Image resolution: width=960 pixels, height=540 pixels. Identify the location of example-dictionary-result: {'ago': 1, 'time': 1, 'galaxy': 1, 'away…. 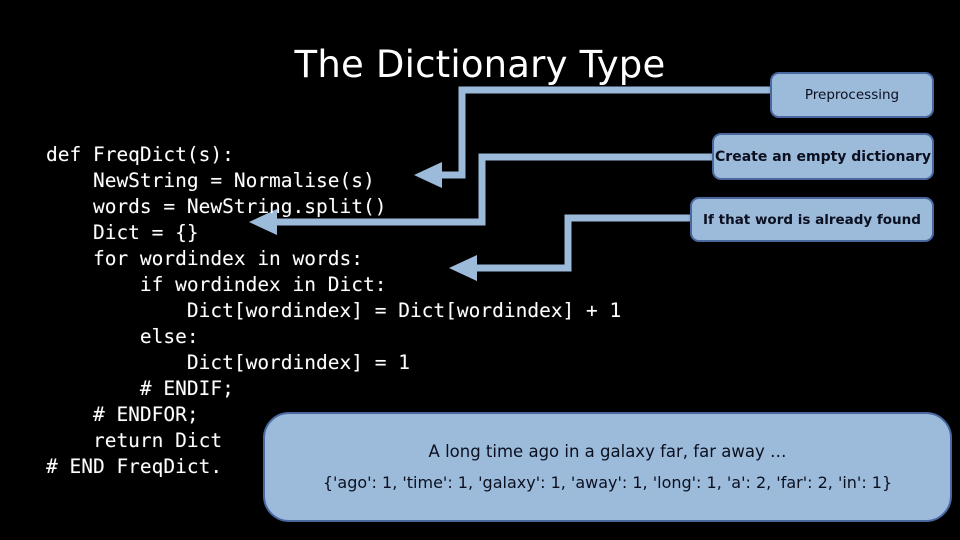
(607, 482).